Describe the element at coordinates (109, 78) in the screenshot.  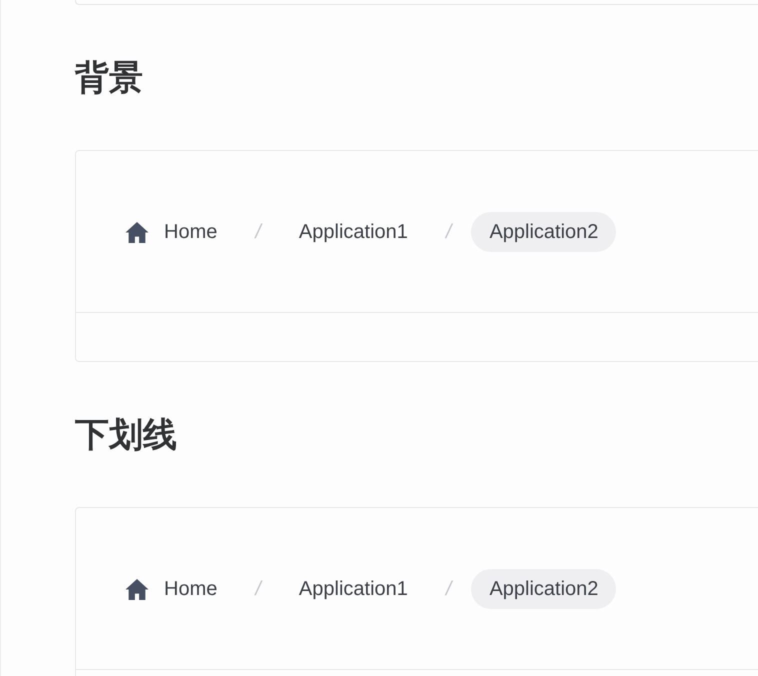
I see `section-heading: 背景` at that location.